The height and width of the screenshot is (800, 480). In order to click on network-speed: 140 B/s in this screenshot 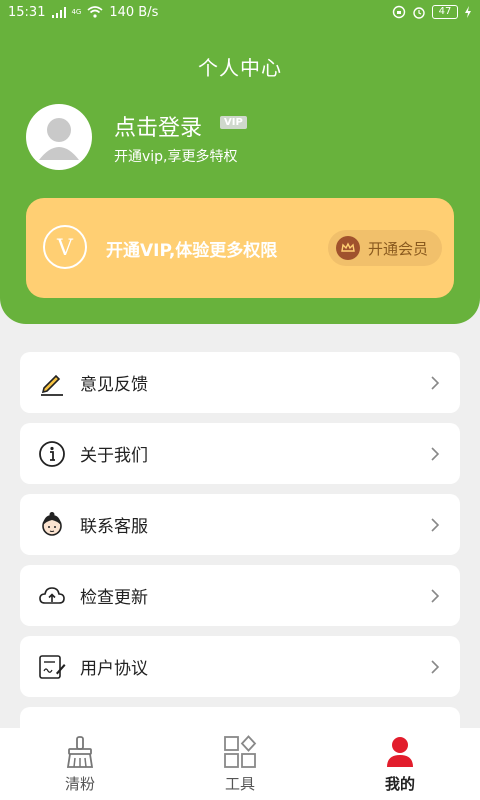, I will do `click(134, 12)`.